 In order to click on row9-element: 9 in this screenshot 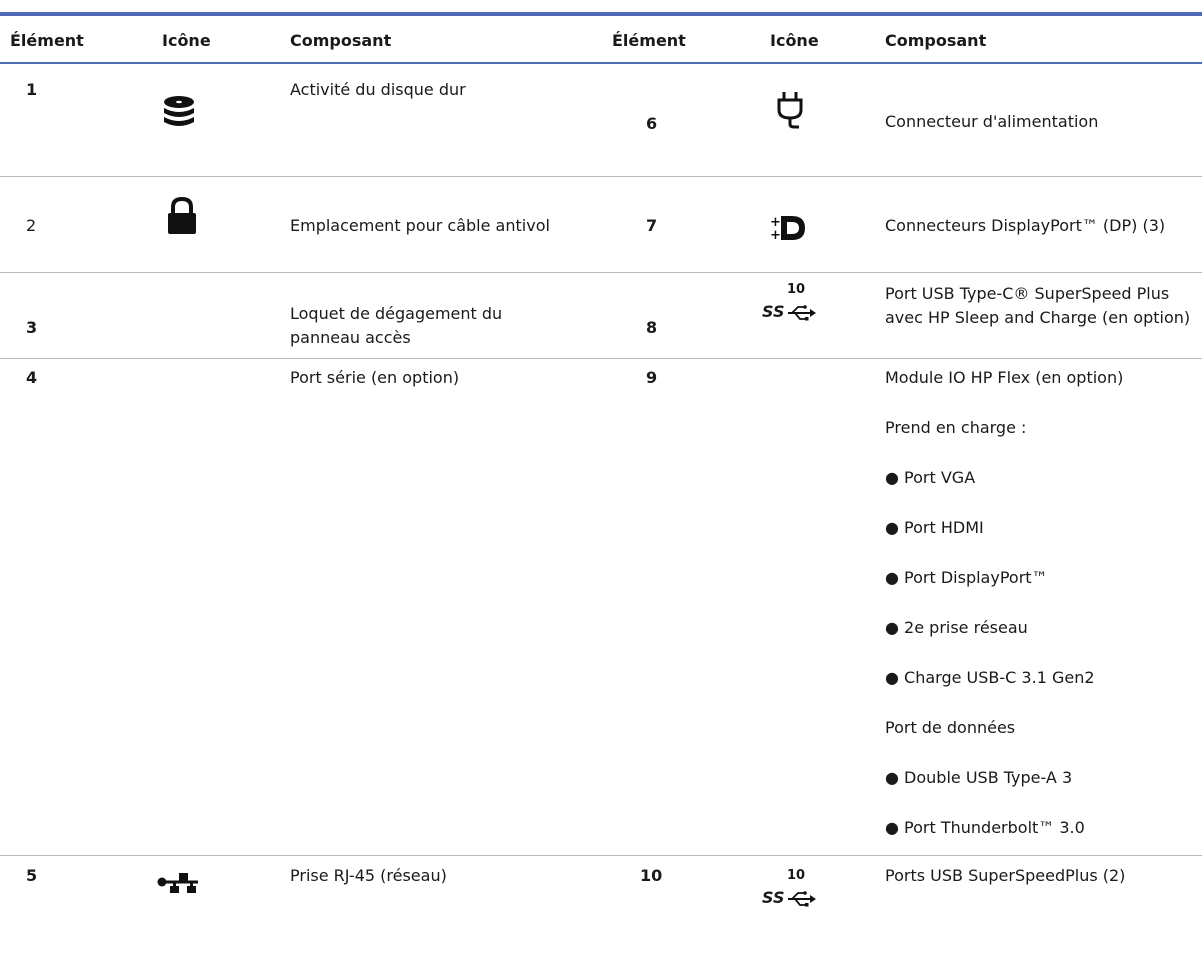, I will do `click(652, 377)`.